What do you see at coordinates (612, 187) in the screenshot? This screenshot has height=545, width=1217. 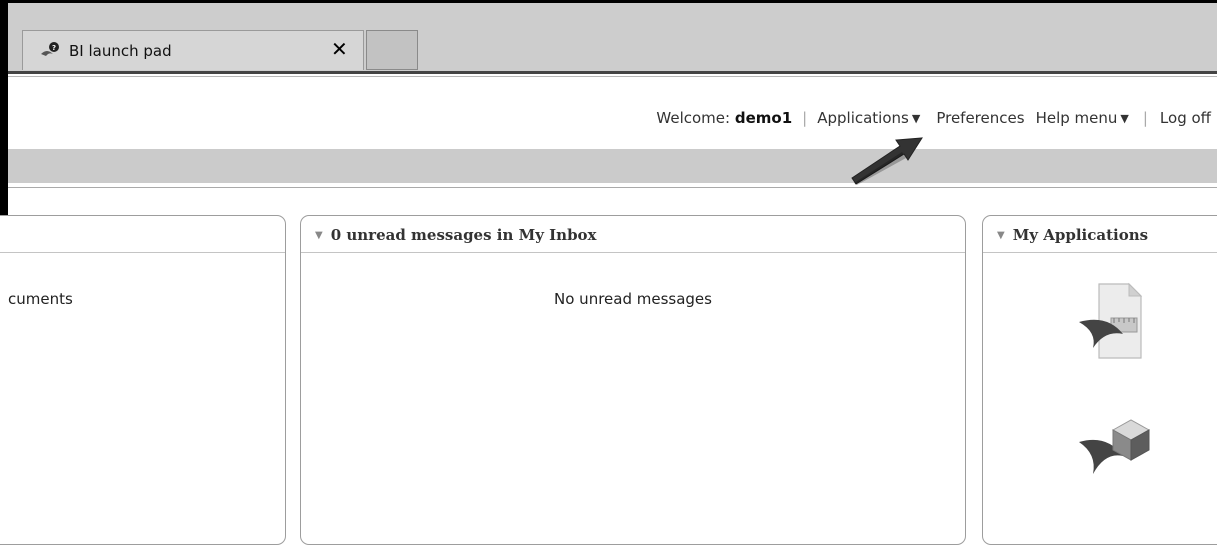 I see `toolbar-bar-divider` at bounding box center [612, 187].